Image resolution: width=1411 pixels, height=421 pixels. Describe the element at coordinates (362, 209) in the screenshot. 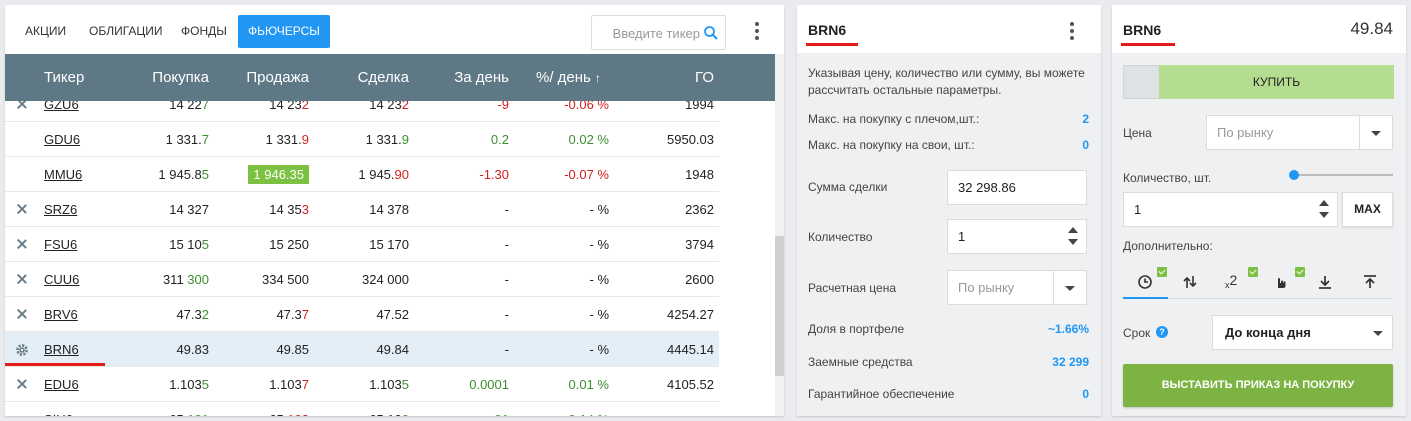

I see `table-row: SRZ6 14 327 14 353 14 378 - - % 2362` at that location.